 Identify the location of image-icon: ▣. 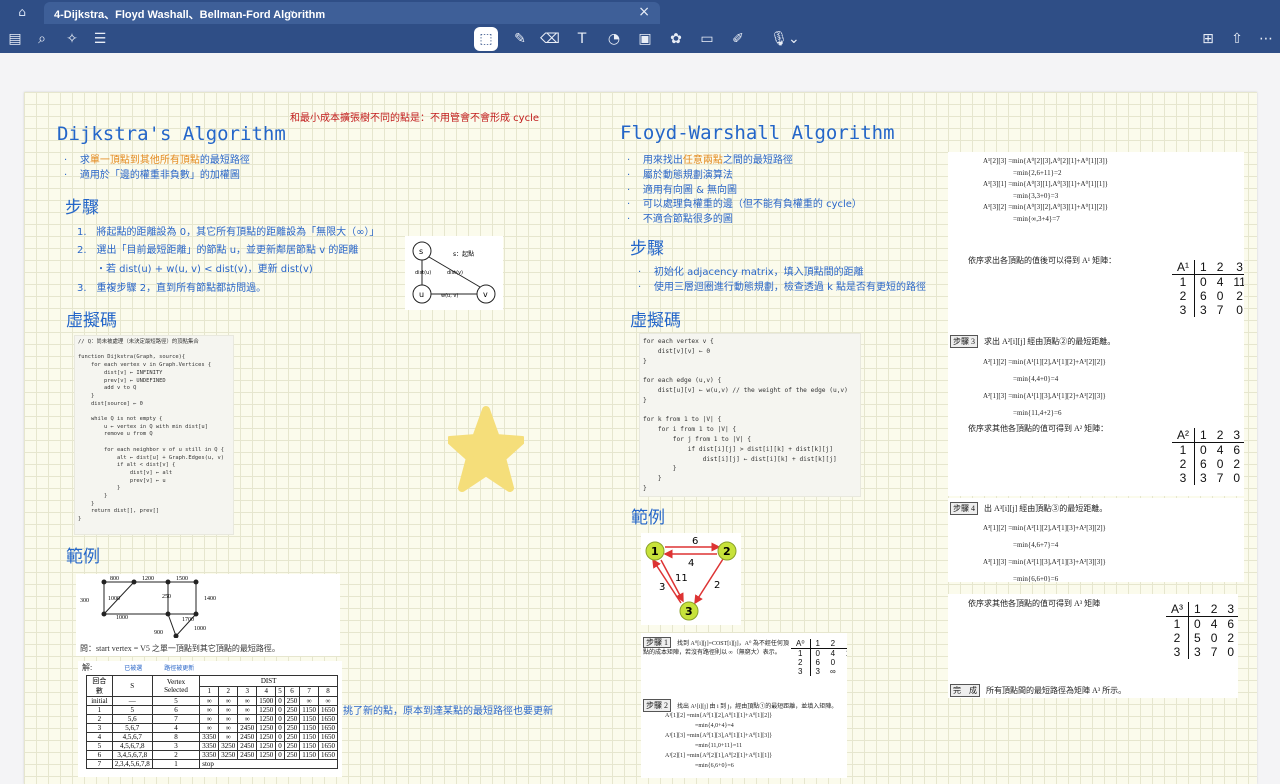
(645, 39).